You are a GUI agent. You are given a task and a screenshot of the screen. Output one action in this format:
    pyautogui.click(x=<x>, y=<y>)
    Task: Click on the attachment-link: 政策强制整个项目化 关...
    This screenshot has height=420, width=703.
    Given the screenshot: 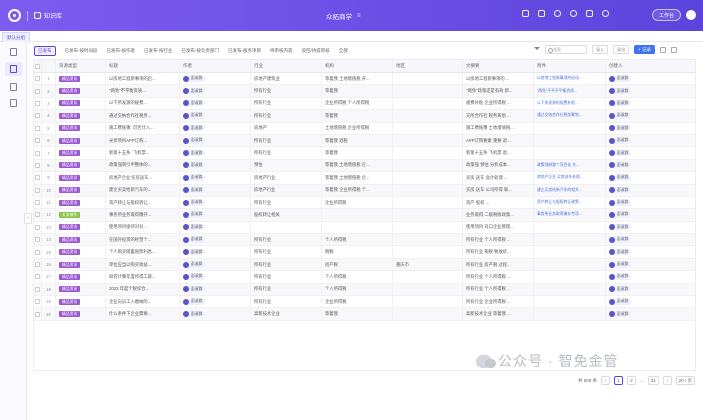 What is the action you would take?
    pyautogui.click(x=558, y=165)
    